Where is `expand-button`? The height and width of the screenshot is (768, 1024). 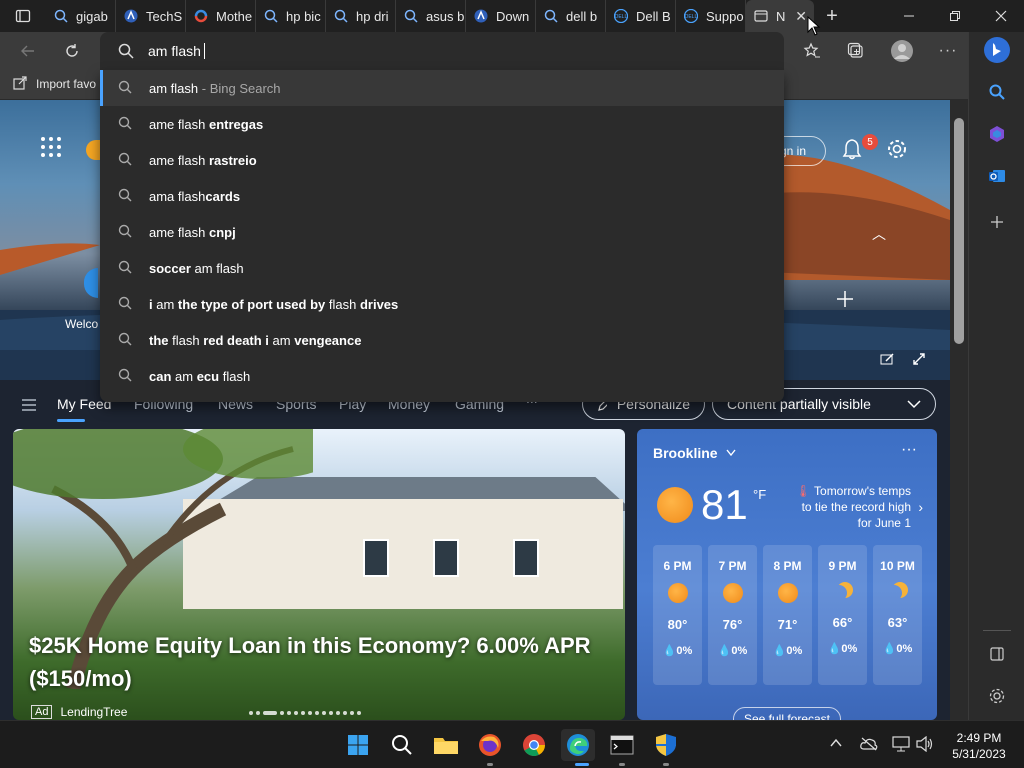
expand-button is located at coordinates (919, 361).